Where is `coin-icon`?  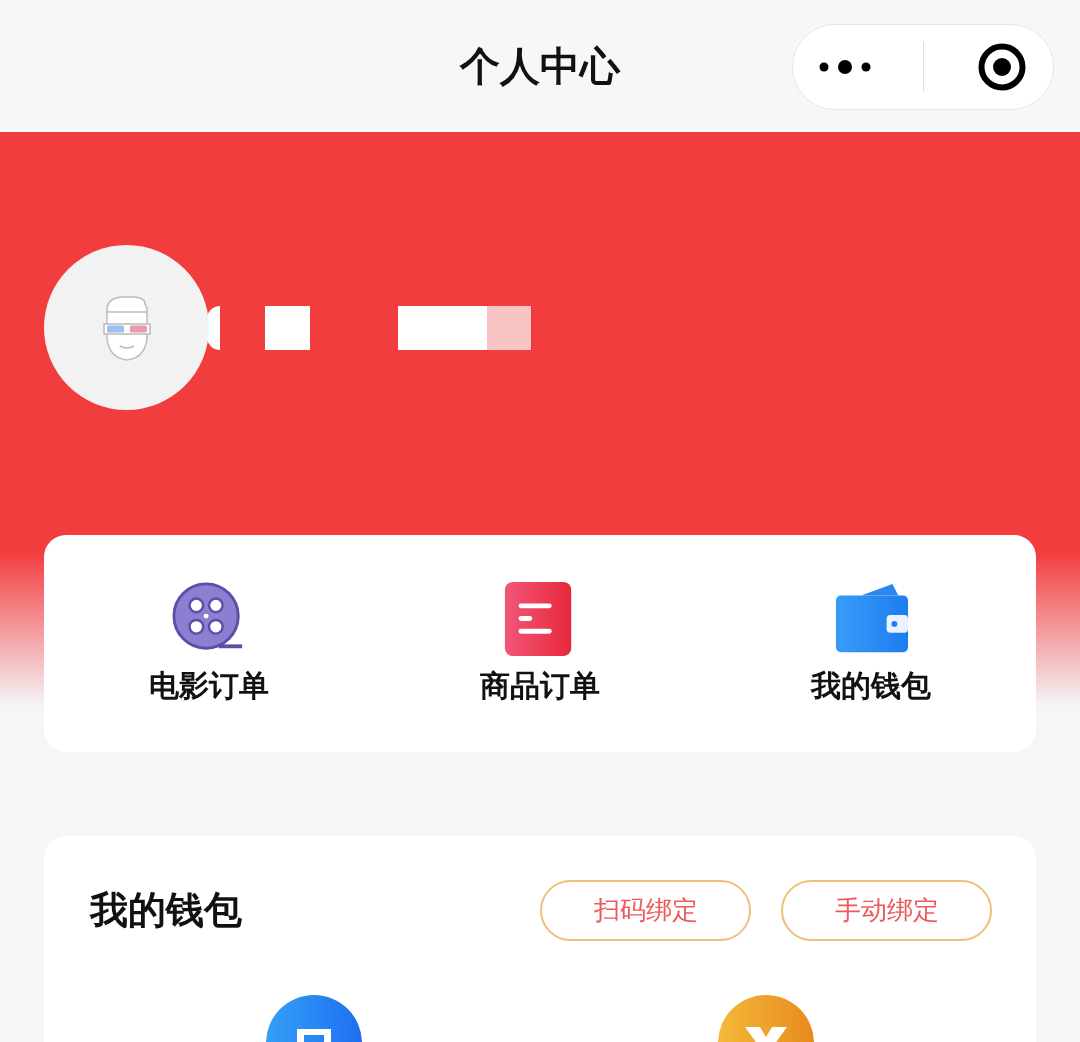 coin-icon is located at coordinates (766, 1018).